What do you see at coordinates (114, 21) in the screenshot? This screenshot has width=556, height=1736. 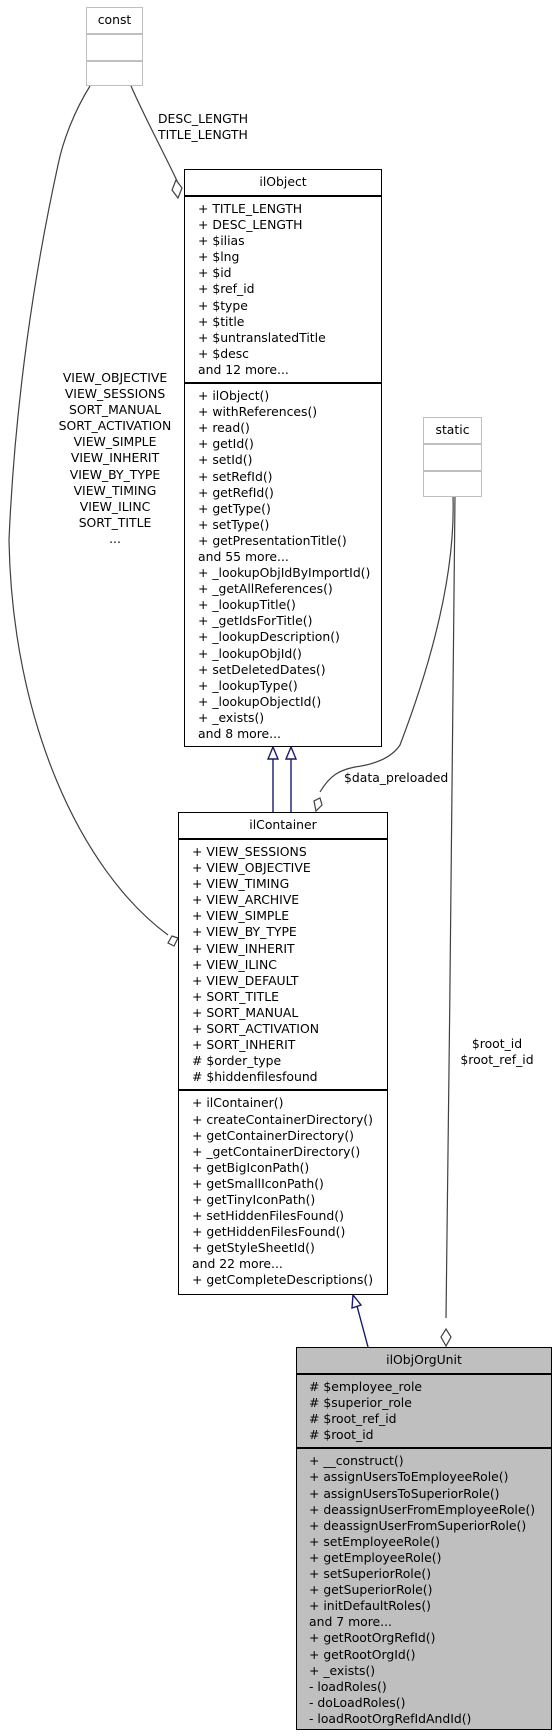 I see `class-name: const` at bounding box center [114, 21].